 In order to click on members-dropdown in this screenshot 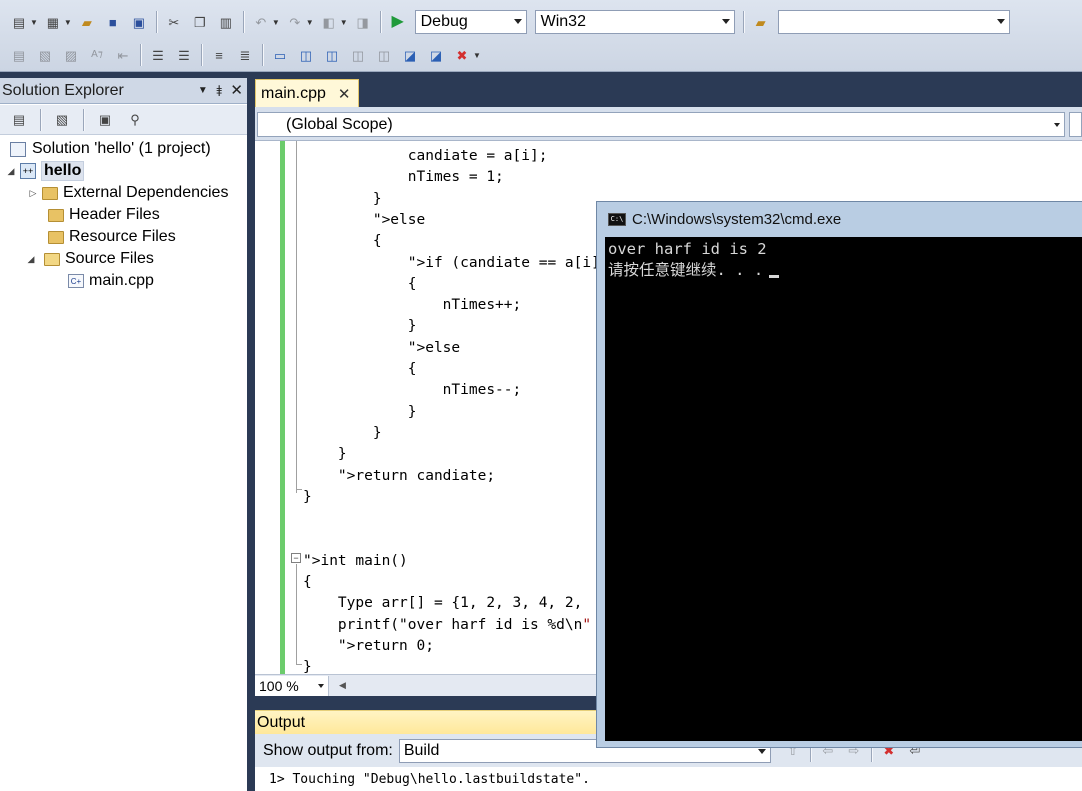, I will do `click(1075, 124)`.